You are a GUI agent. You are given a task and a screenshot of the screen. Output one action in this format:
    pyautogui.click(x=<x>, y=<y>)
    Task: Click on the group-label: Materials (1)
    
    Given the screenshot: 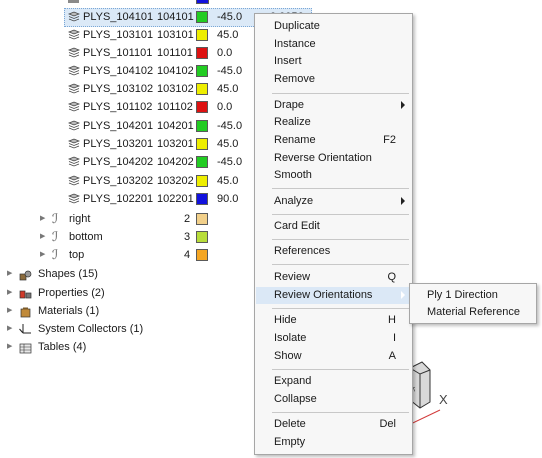 What is the action you would take?
    pyautogui.click(x=69, y=311)
    